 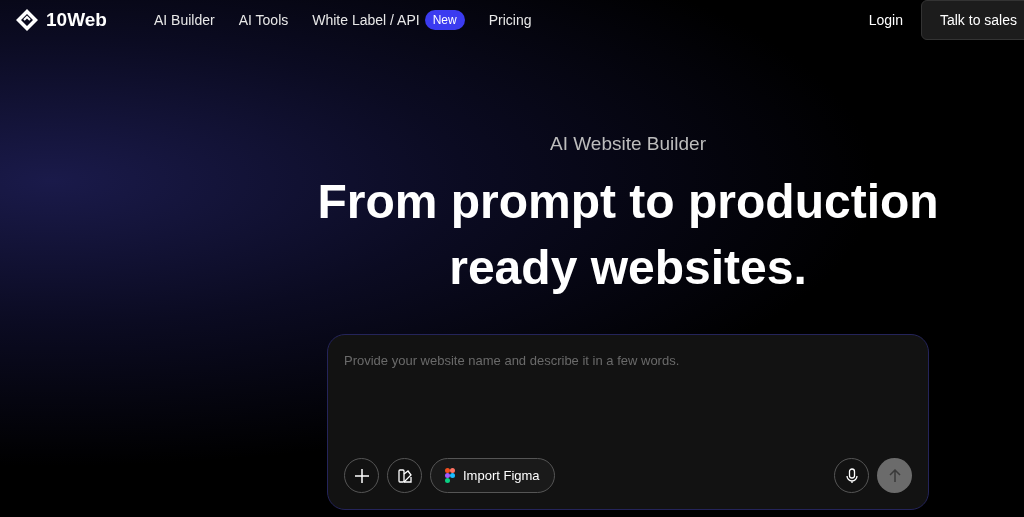 I want to click on figma-icon, so click(x=450, y=475).